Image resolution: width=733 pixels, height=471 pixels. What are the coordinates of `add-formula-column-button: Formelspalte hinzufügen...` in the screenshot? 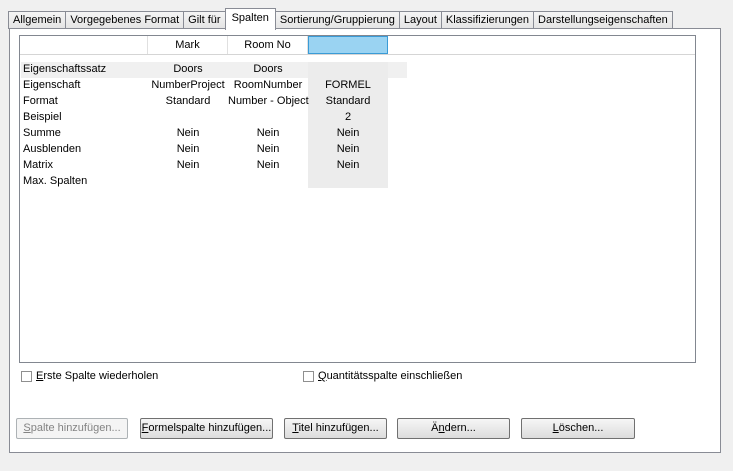 It's located at (206, 428).